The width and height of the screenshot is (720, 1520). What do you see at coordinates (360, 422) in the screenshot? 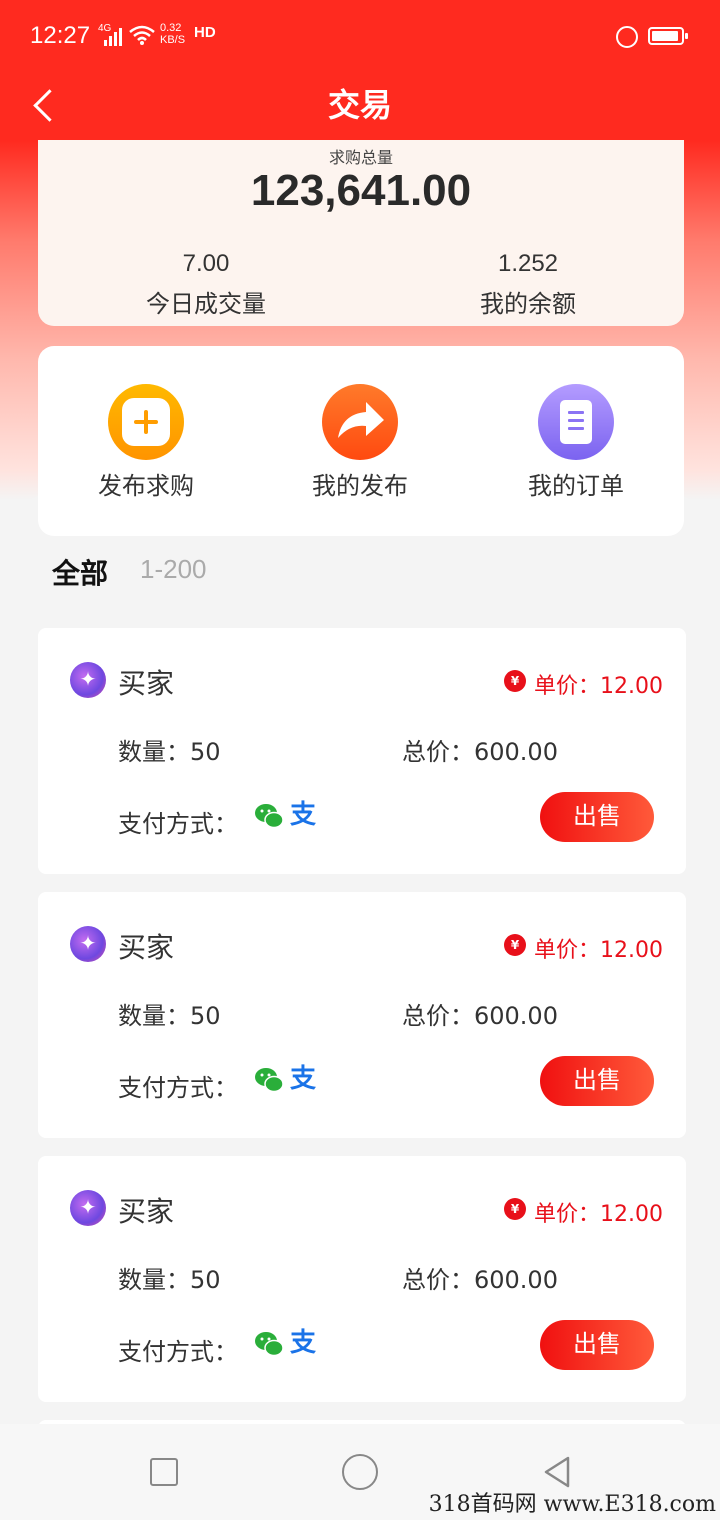
I see `share-arrow-icon` at bounding box center [360, 422].